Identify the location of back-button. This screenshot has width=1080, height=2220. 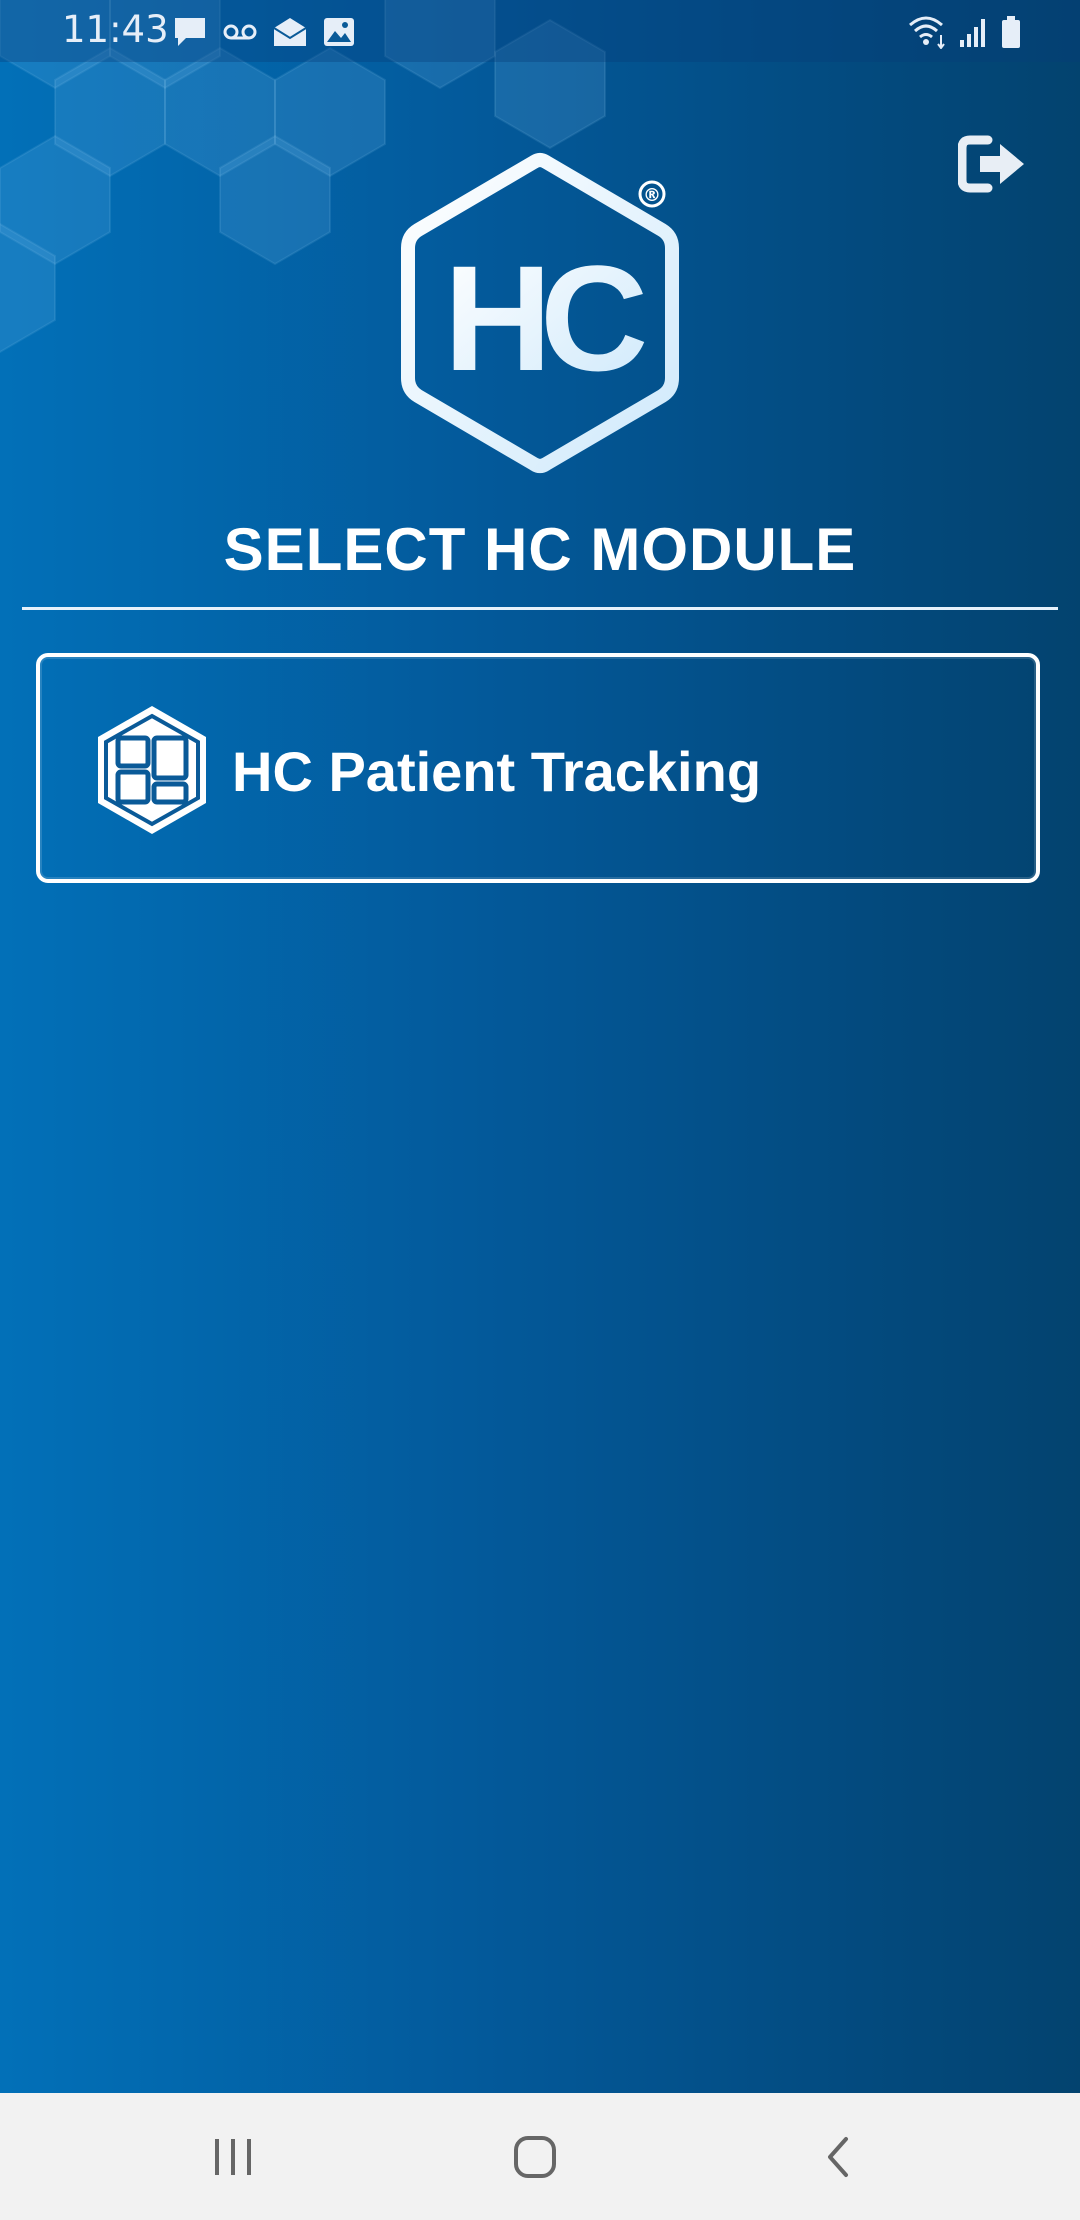
(837, 2157).